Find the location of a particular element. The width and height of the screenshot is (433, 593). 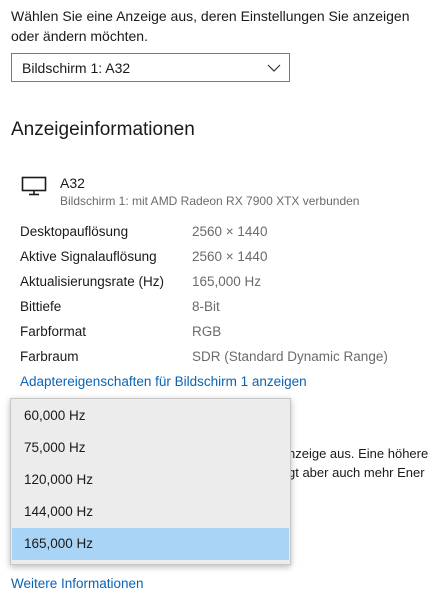

info-value: 8-Bit is located at coordinates (206, 306).